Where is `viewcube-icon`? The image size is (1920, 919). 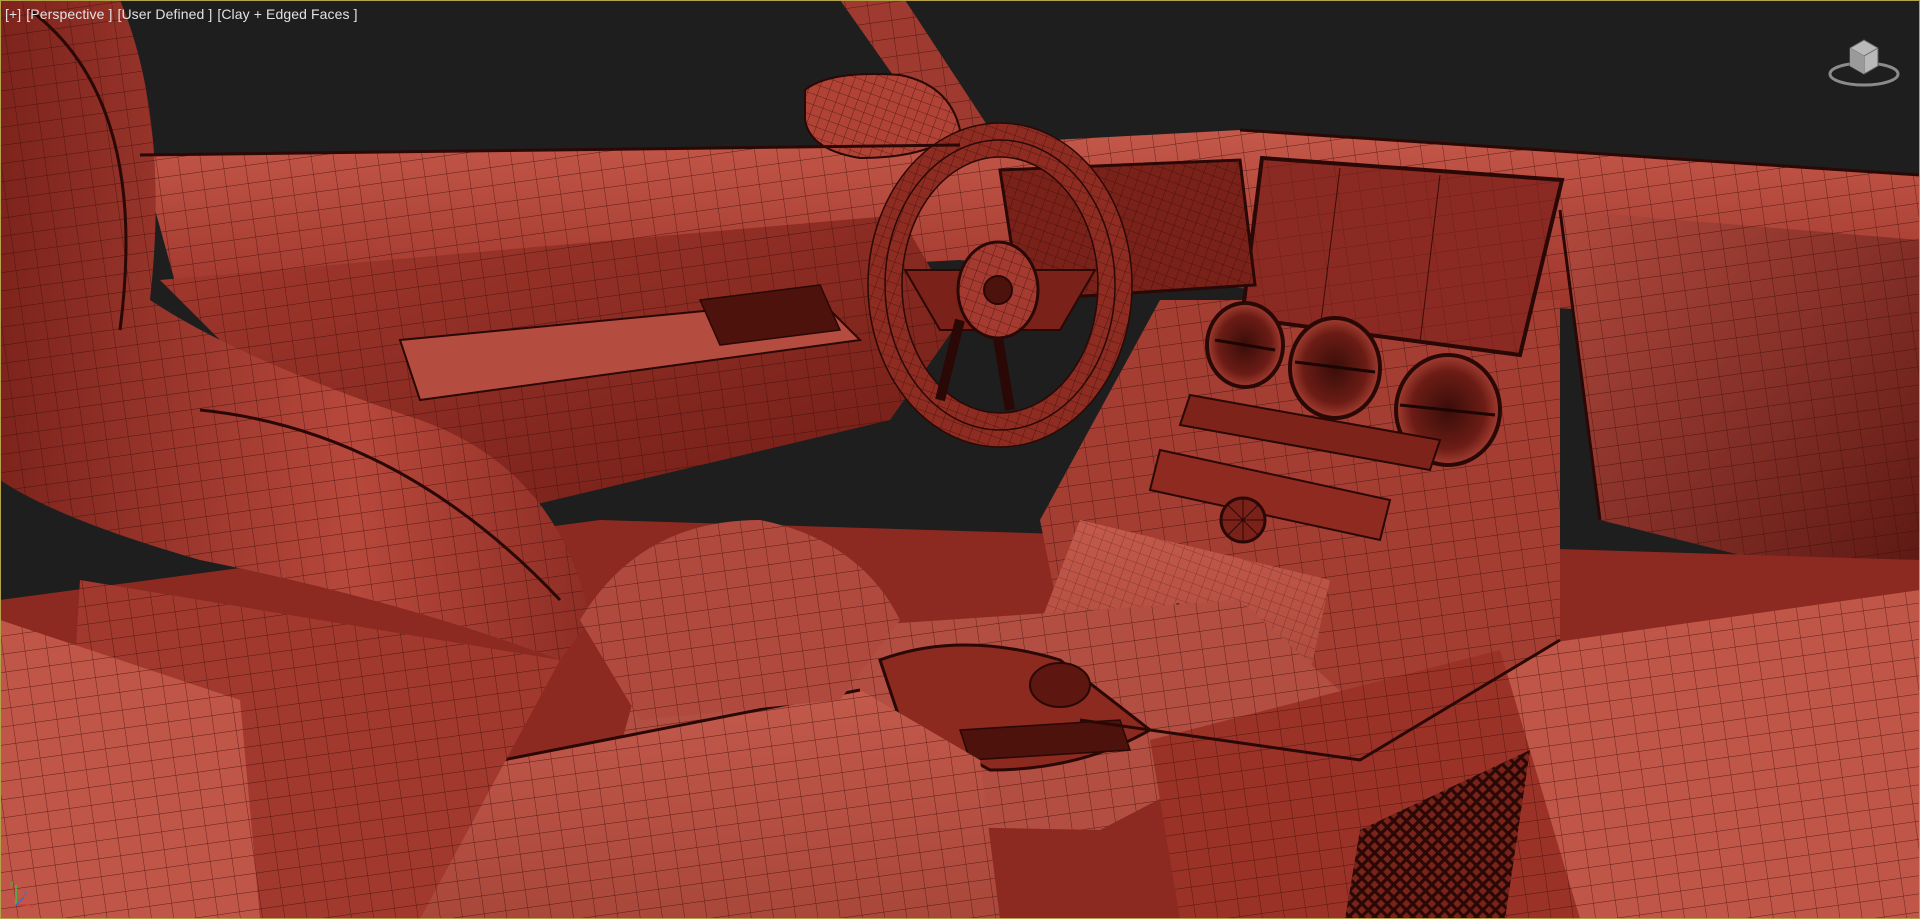
viewcube-icon is located at coordinates (1864, 62).